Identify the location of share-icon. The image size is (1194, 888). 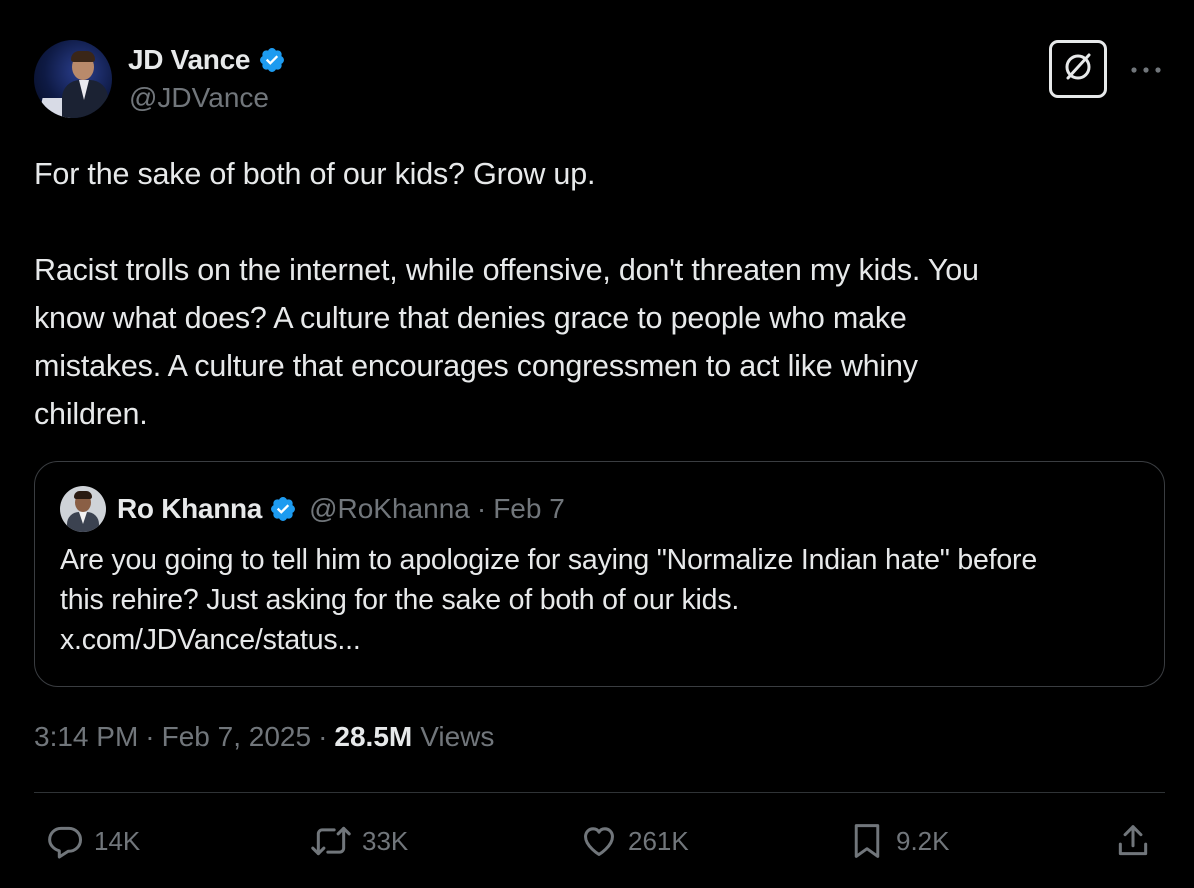
(1133, 841).